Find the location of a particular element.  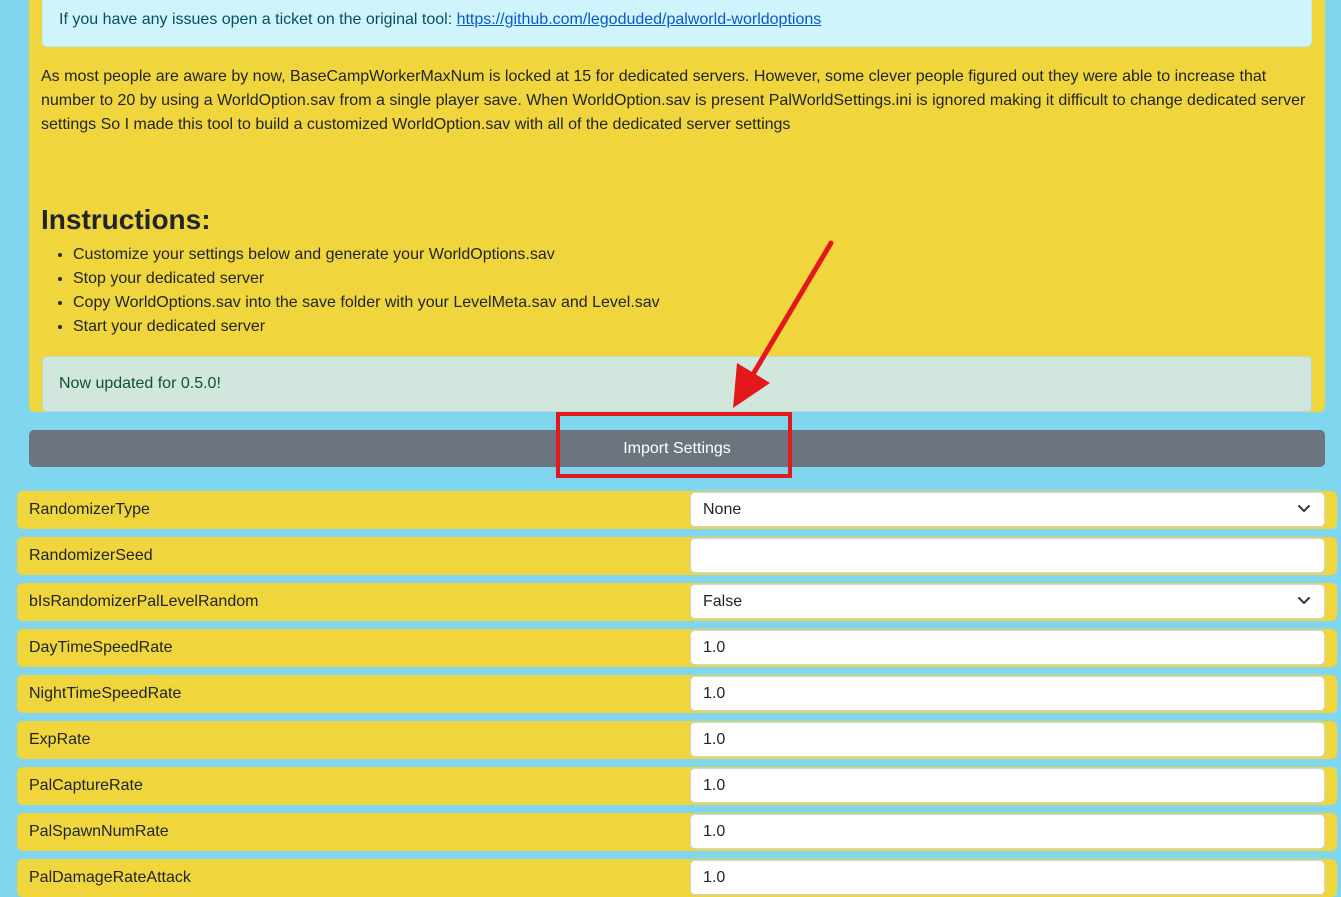

setting-label: PalSpawnNumRate is located at coordinates (99, 831).